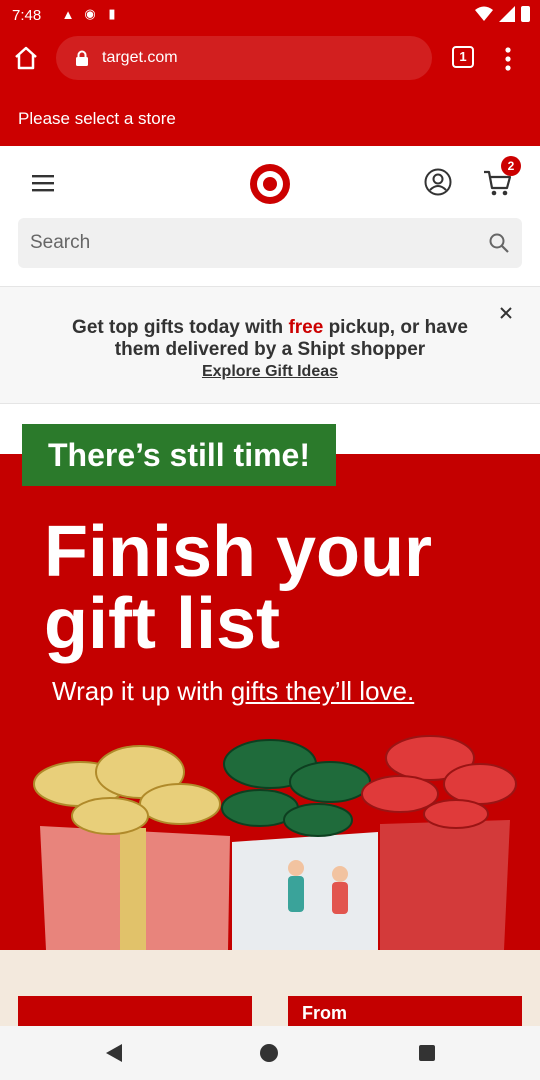 The width and height of the screenshot is (540, 1080). I want to click on system-nav-bar, so click(270, 1053).